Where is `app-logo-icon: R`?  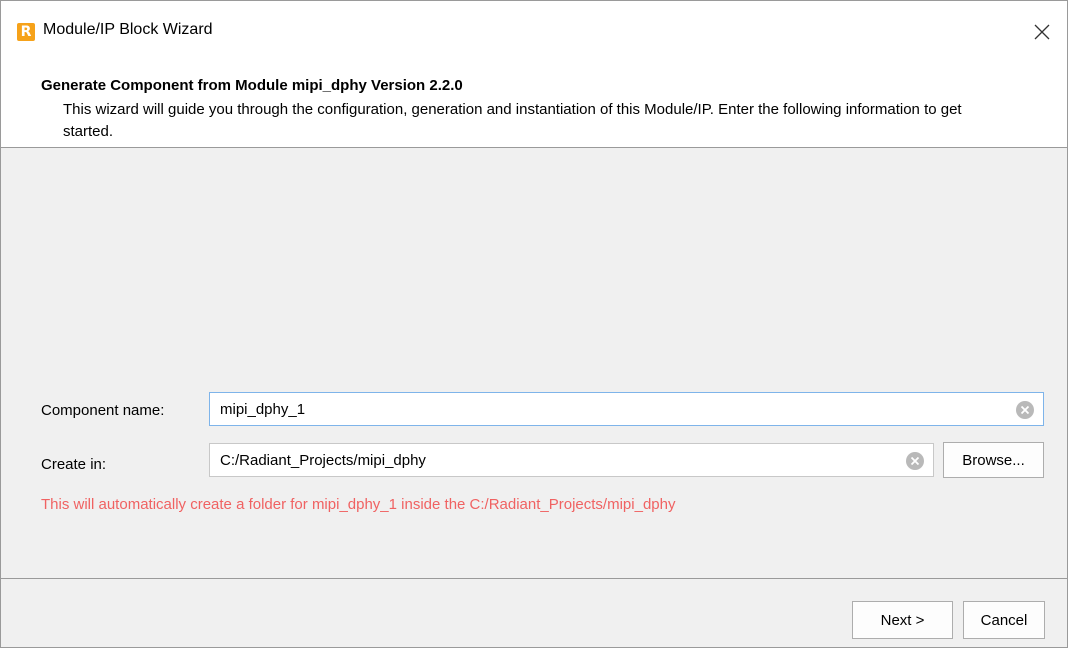 app-logo-icon: R is located at coordinates (26, 32).